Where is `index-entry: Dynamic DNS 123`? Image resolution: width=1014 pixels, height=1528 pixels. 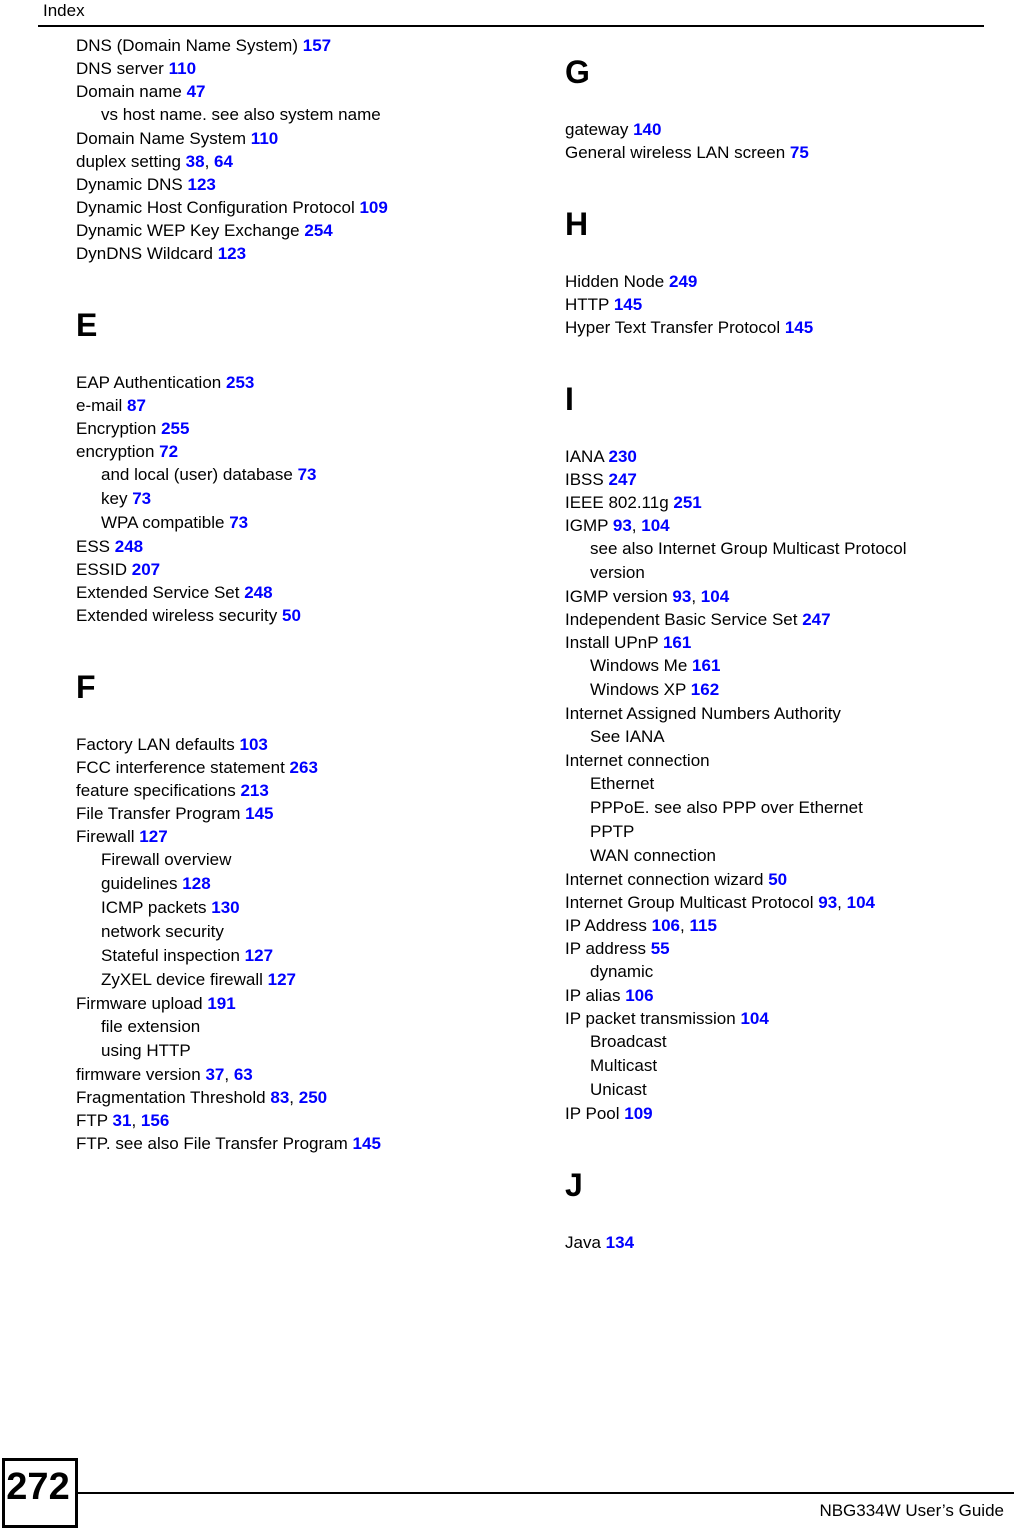 index-entry: Dynamic DNS 123 is located at coordinates (301, 184).